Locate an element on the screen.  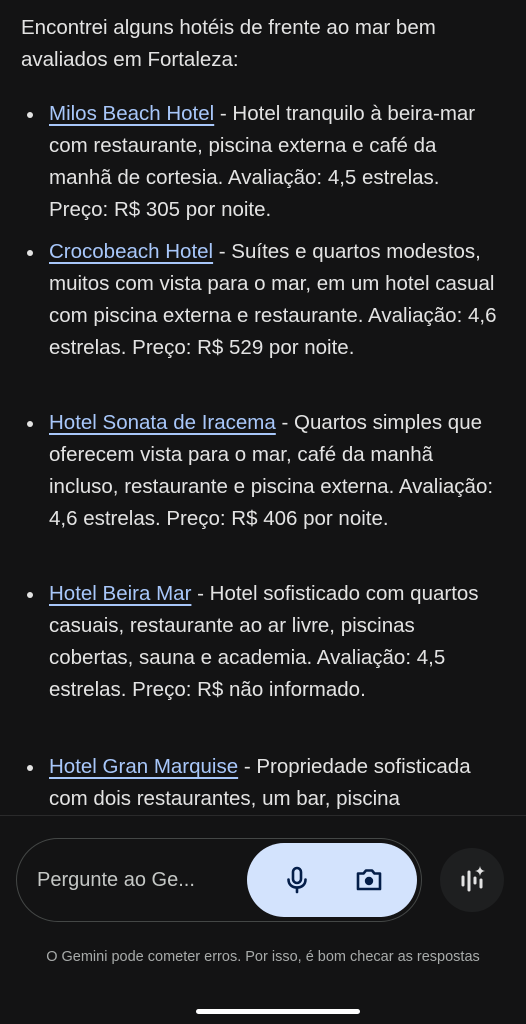
prompt-input is located at coordinates (137, 880).